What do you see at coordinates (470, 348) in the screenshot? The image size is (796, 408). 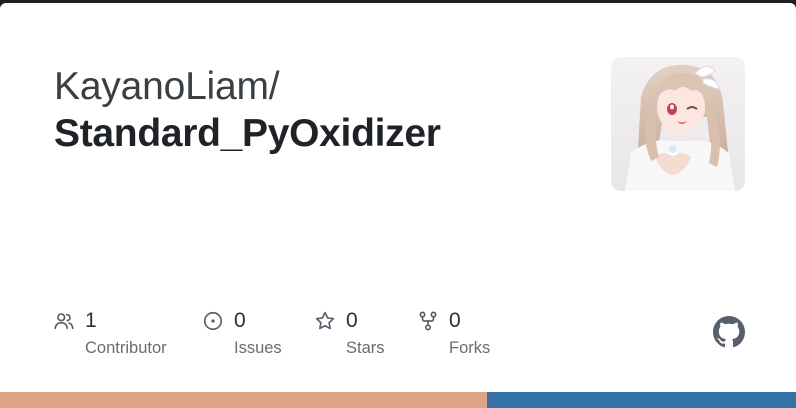 I see `forks-label: Forks` at bounding box center [470, 348].